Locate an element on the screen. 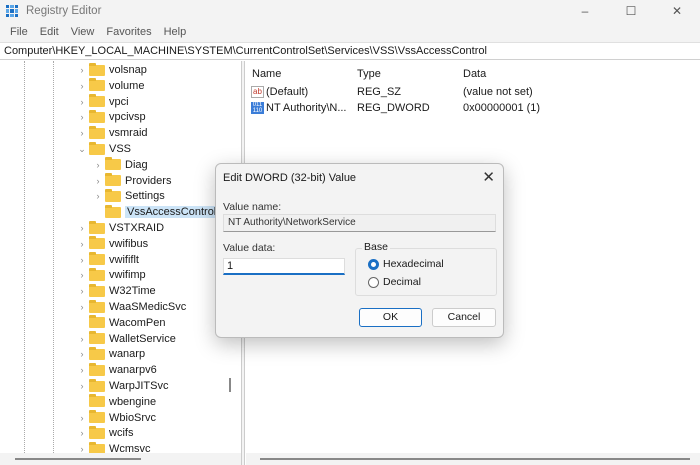  tree-vertical-scrollbar is located at coordinates (230, 385).